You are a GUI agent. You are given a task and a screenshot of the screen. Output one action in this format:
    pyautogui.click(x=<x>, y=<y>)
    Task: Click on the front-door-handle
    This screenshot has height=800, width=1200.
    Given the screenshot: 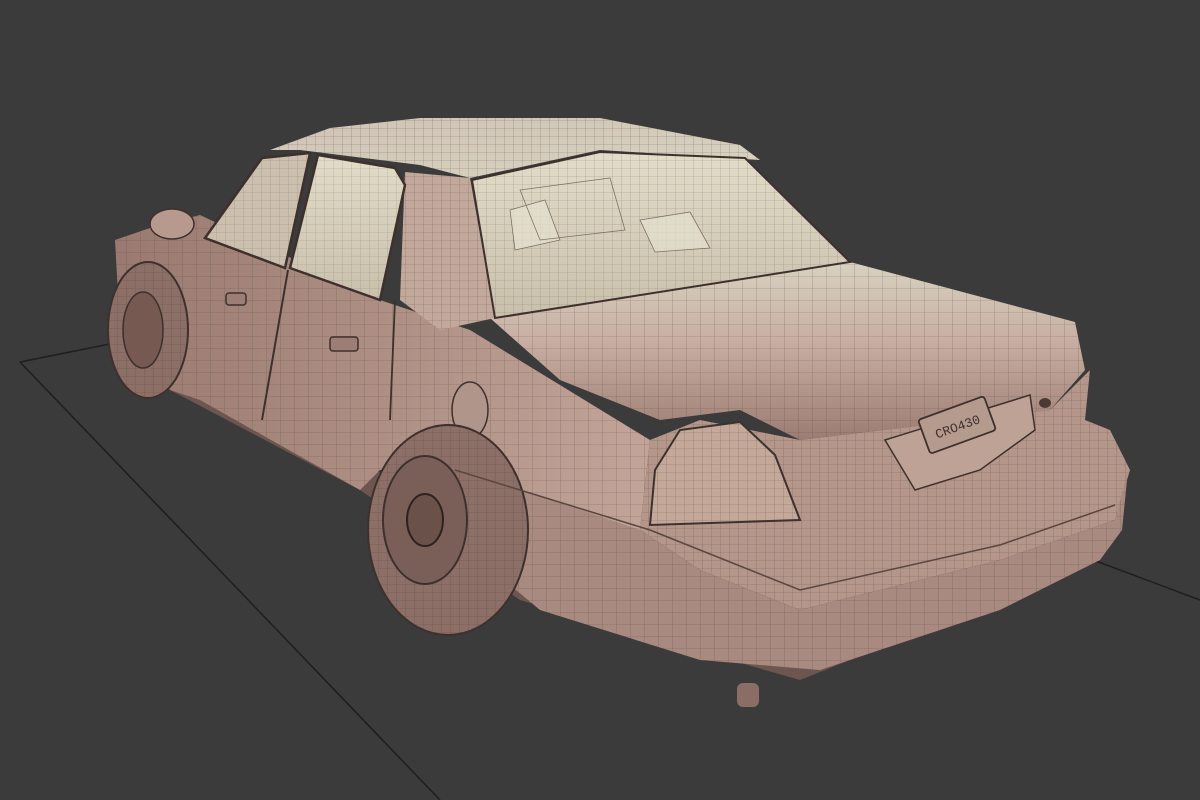 What is the action you would take?
    pyautogui.click(x=236, y=299)
    